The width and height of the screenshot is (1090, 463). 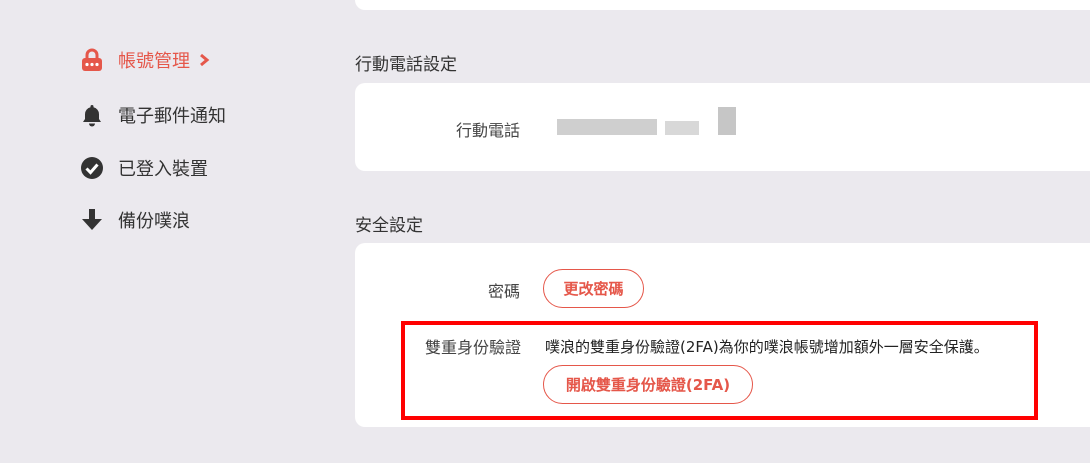 I want to click on sidebar-item-label: 帳號管理, so click(x=154, y=61).